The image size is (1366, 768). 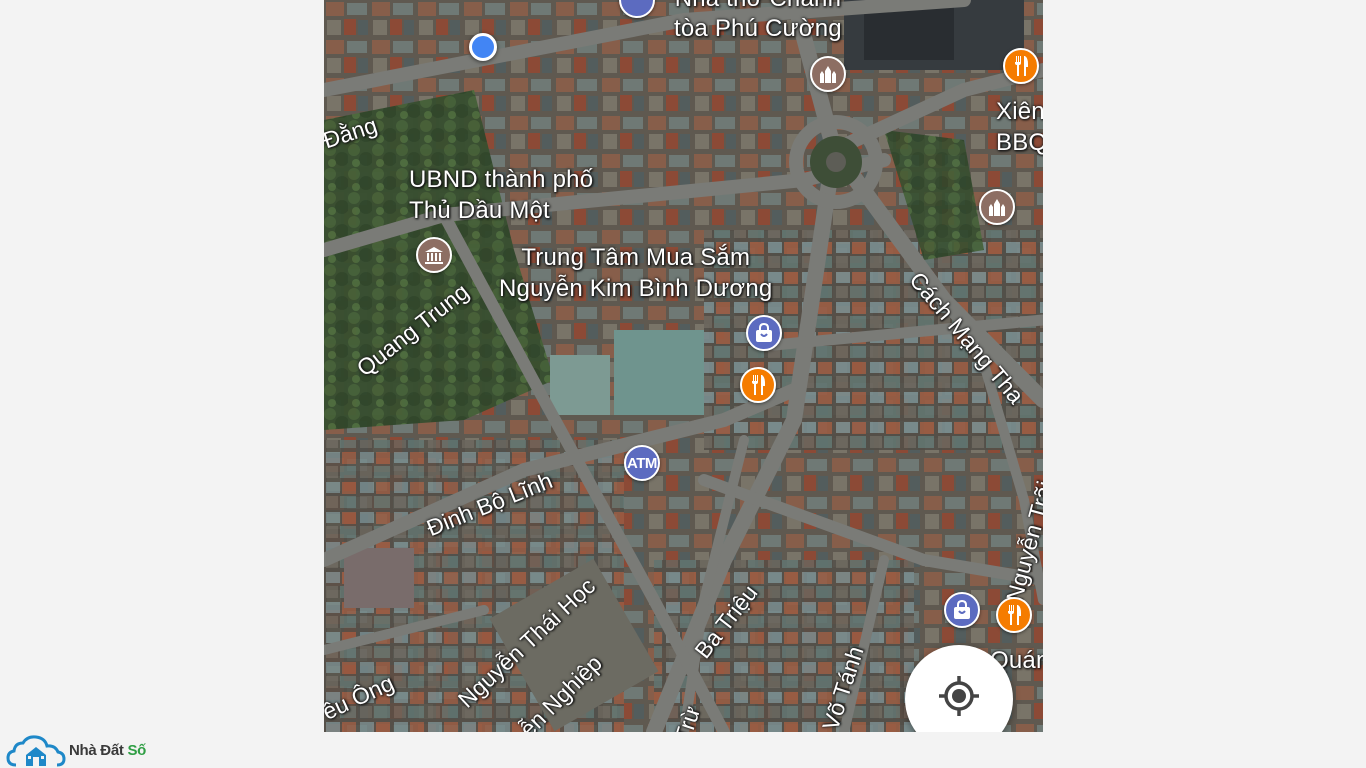 What do you see at coordinates (636, 257) in the screenshot?
I see `place-label-line: Trung Tâm Mua Sắm` at bounding box center [636, 257].